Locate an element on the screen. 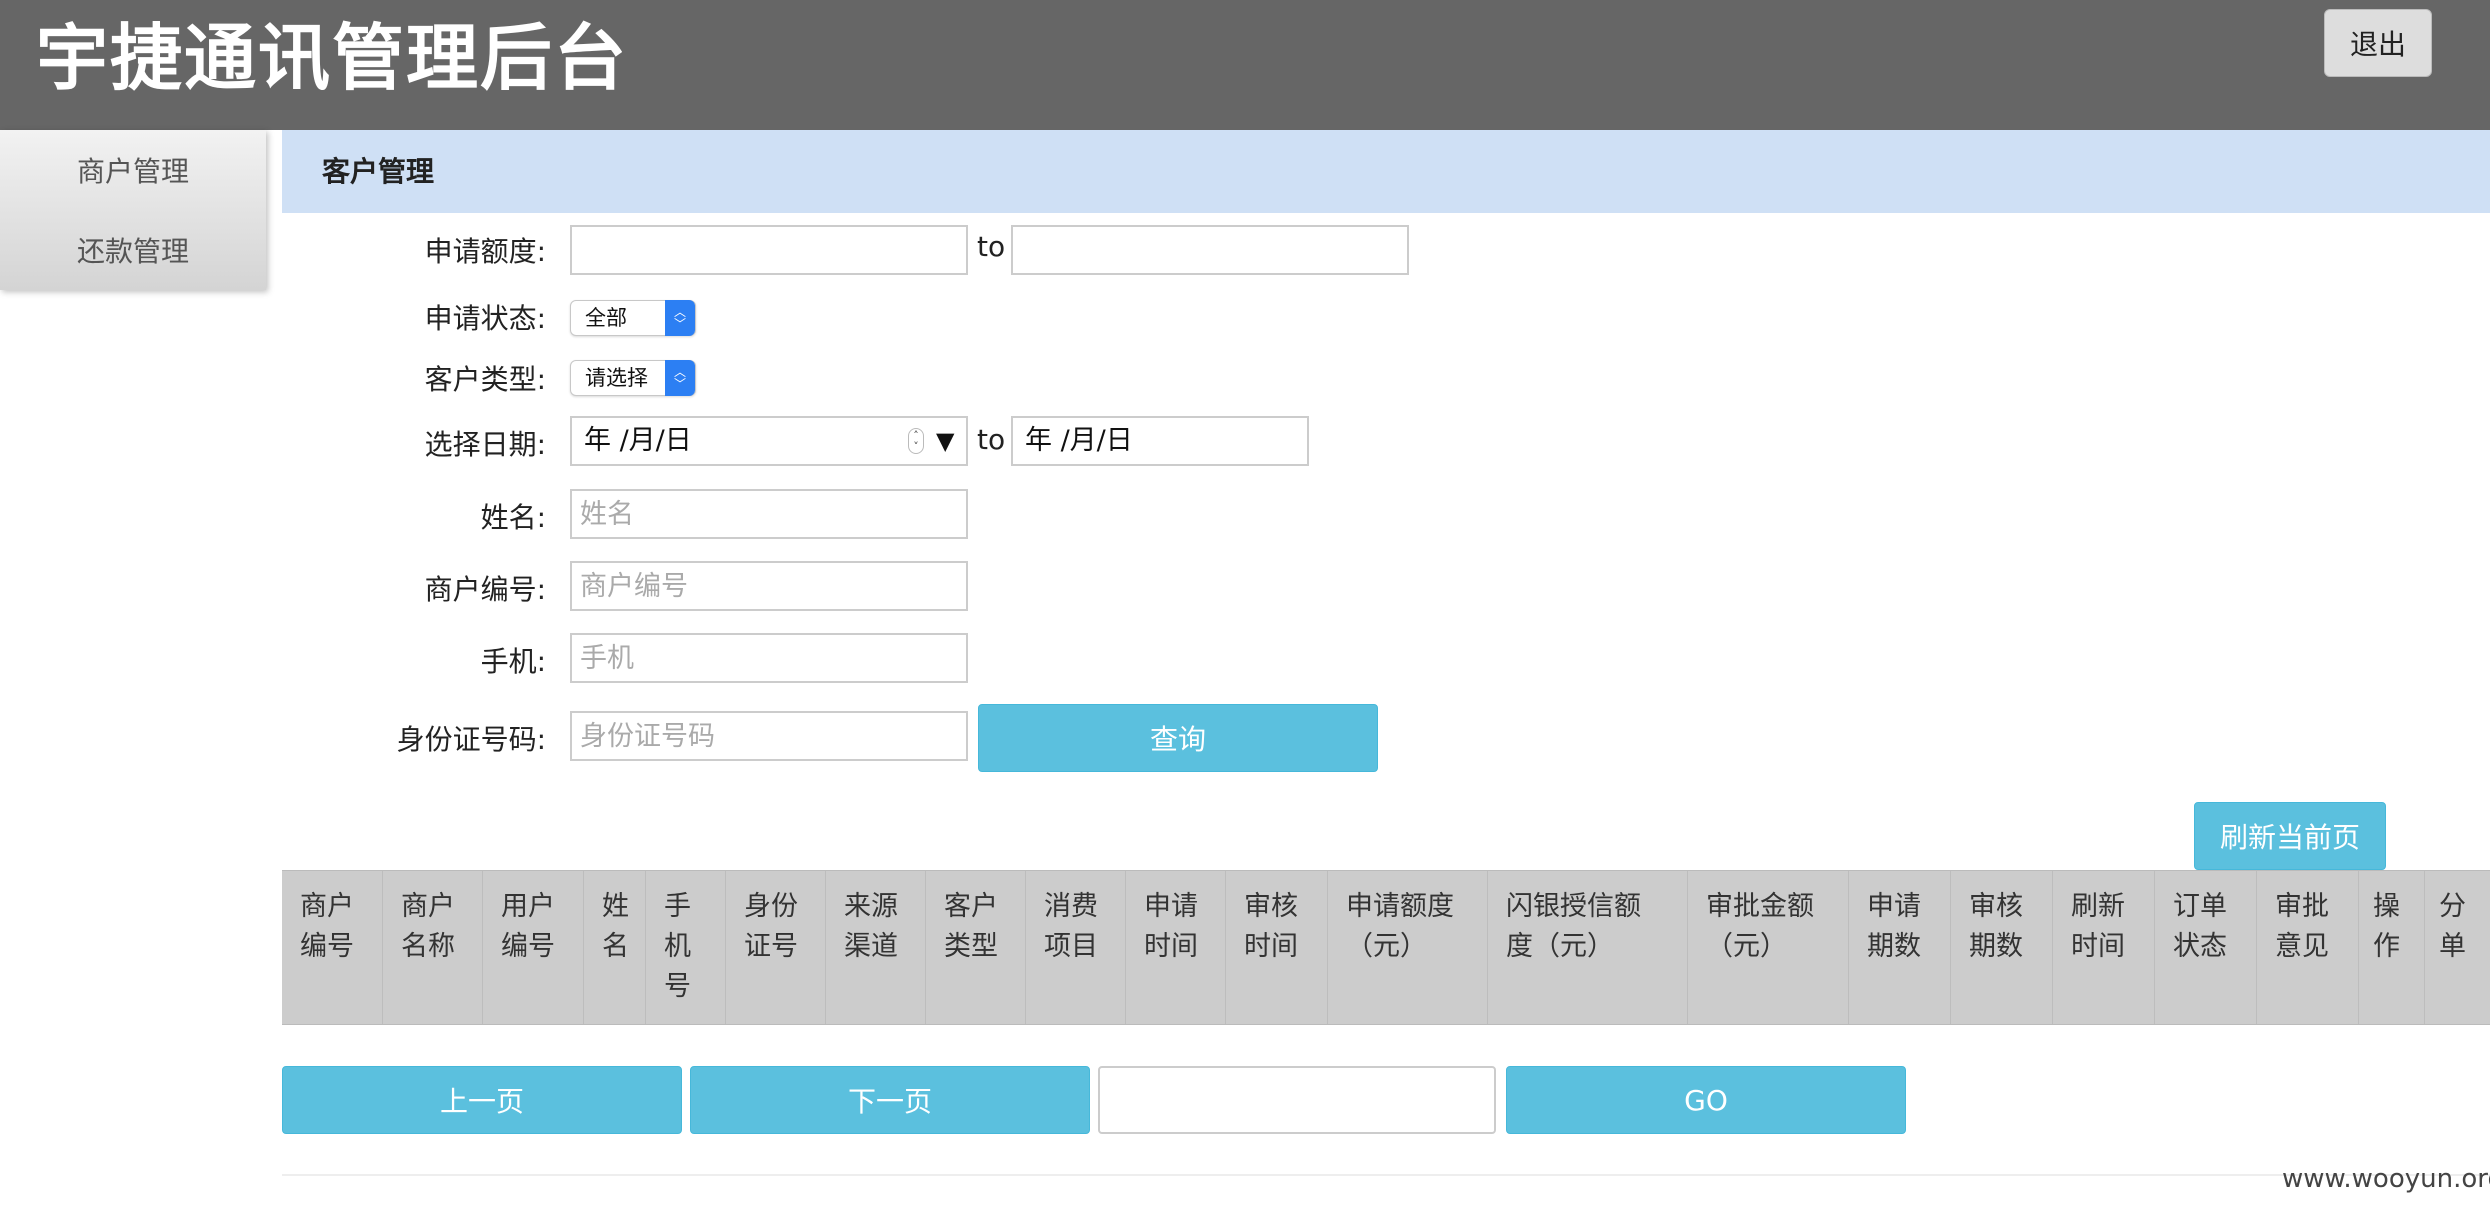 This screenshot has width=2490, height=1210. column-header: 用户 编号 is located at coordinates (532, 947).